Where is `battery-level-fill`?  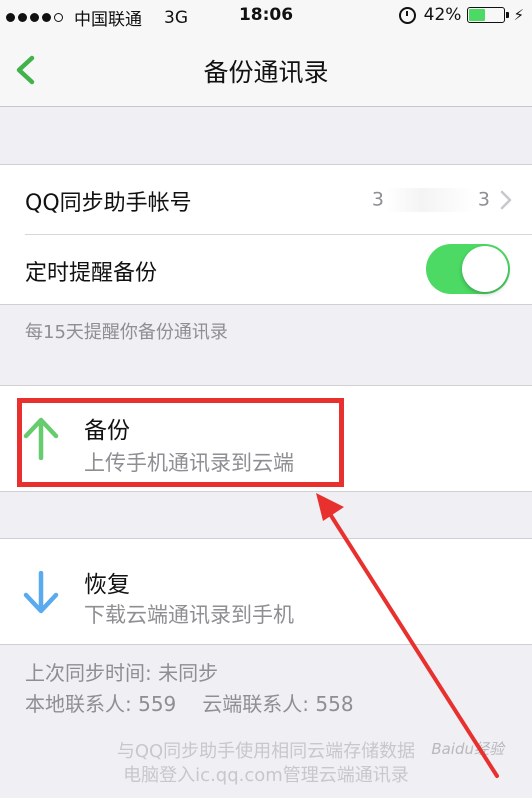 battery-level-fill is located at coordinates (477, 15).